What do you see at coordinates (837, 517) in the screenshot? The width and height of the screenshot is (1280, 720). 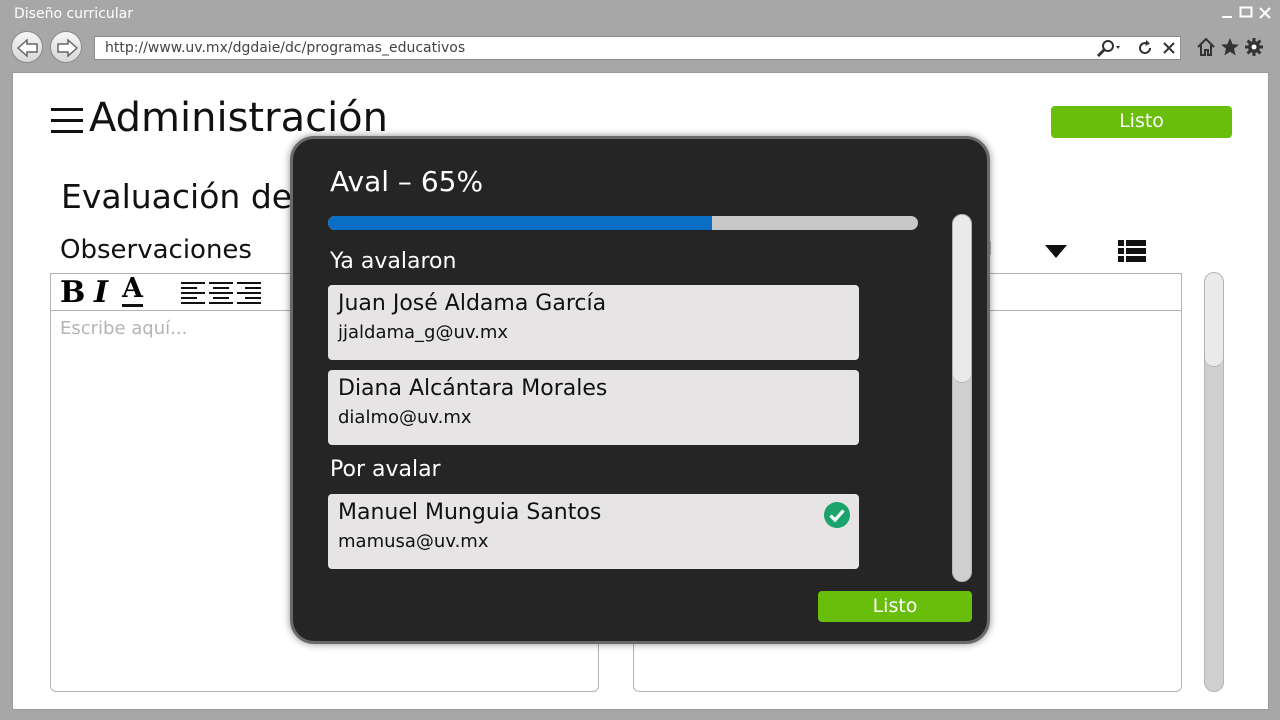 I see `check-circle-icon` at bounding box center [837, 517].